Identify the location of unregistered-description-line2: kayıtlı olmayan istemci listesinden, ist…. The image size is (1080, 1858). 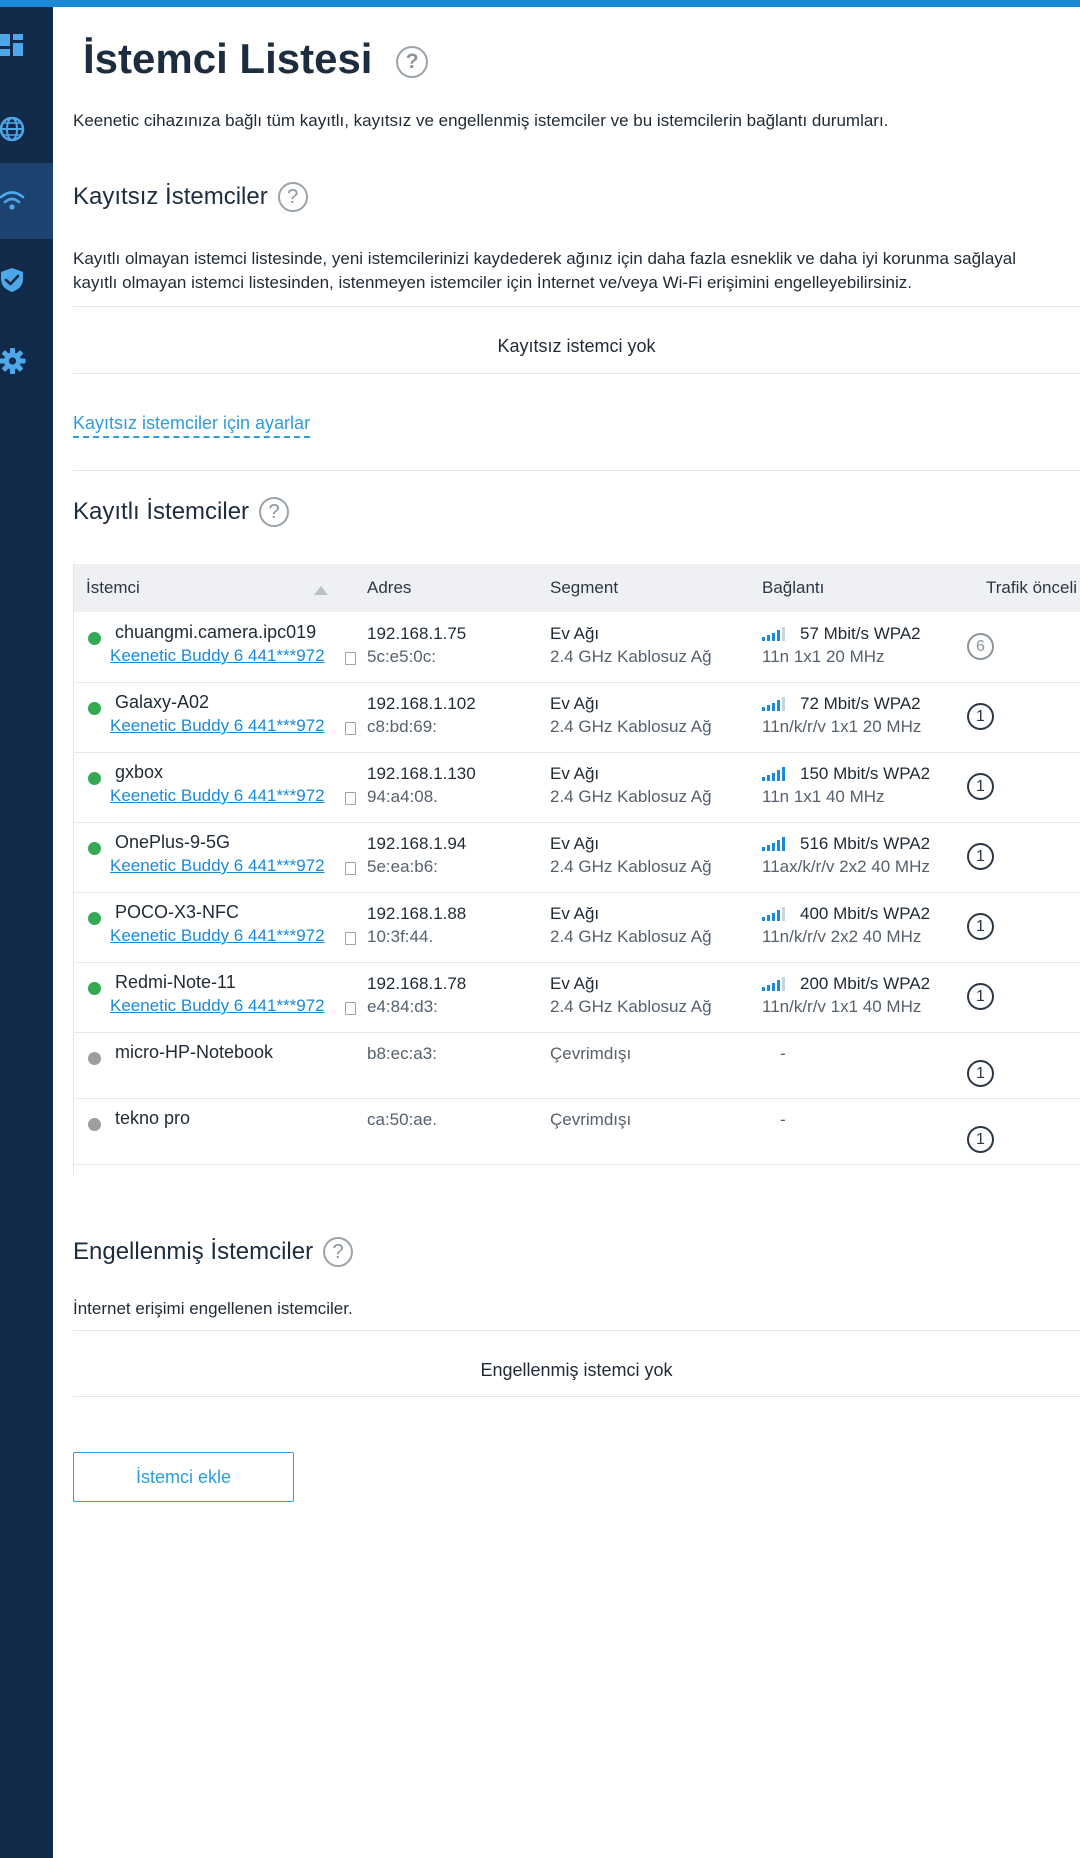
(492, 282).